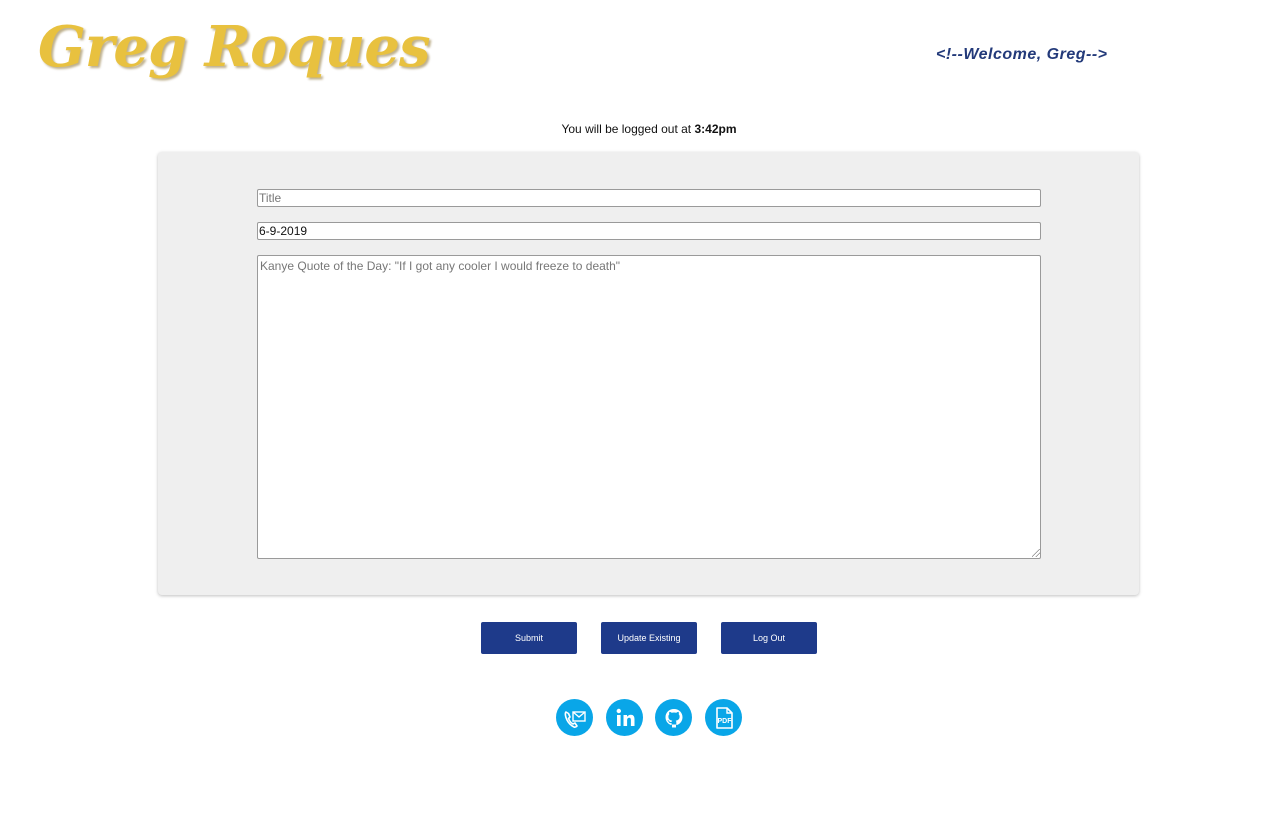  I want to click on brand-logo: Greg Roques, so click(234, 47).